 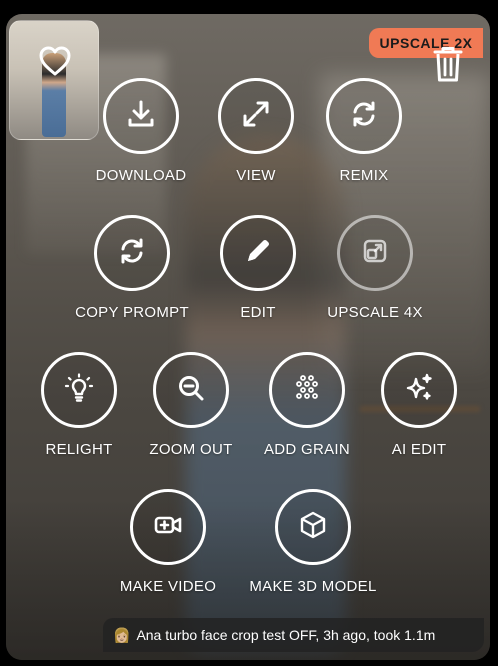 I want to click on download-button, so click(x=141, y=116).